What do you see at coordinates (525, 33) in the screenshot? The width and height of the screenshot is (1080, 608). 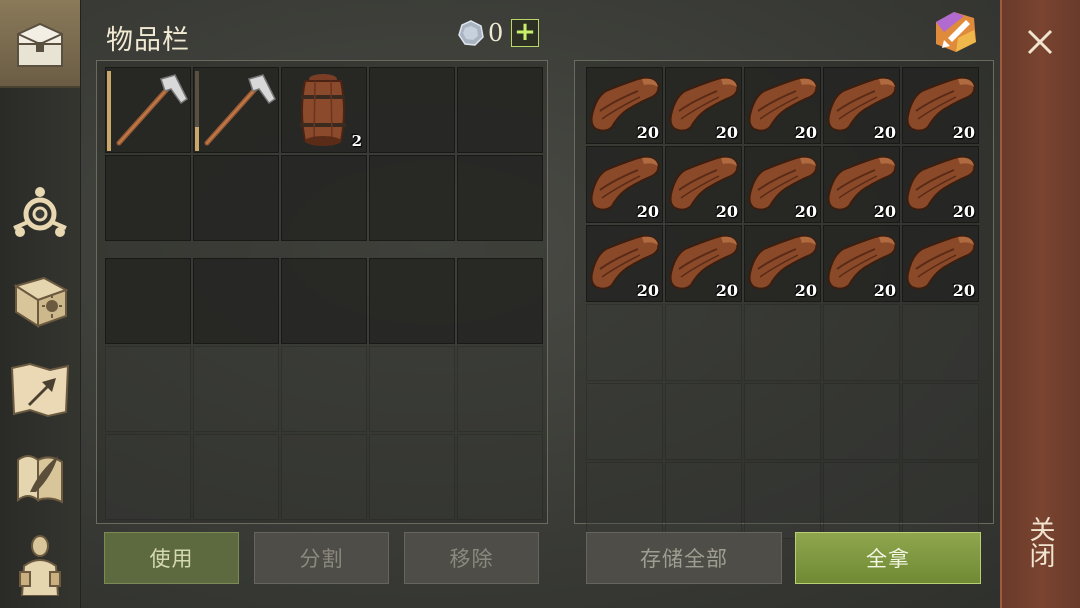 I see `add-currency-button: +` at bounding box center [525, 33].